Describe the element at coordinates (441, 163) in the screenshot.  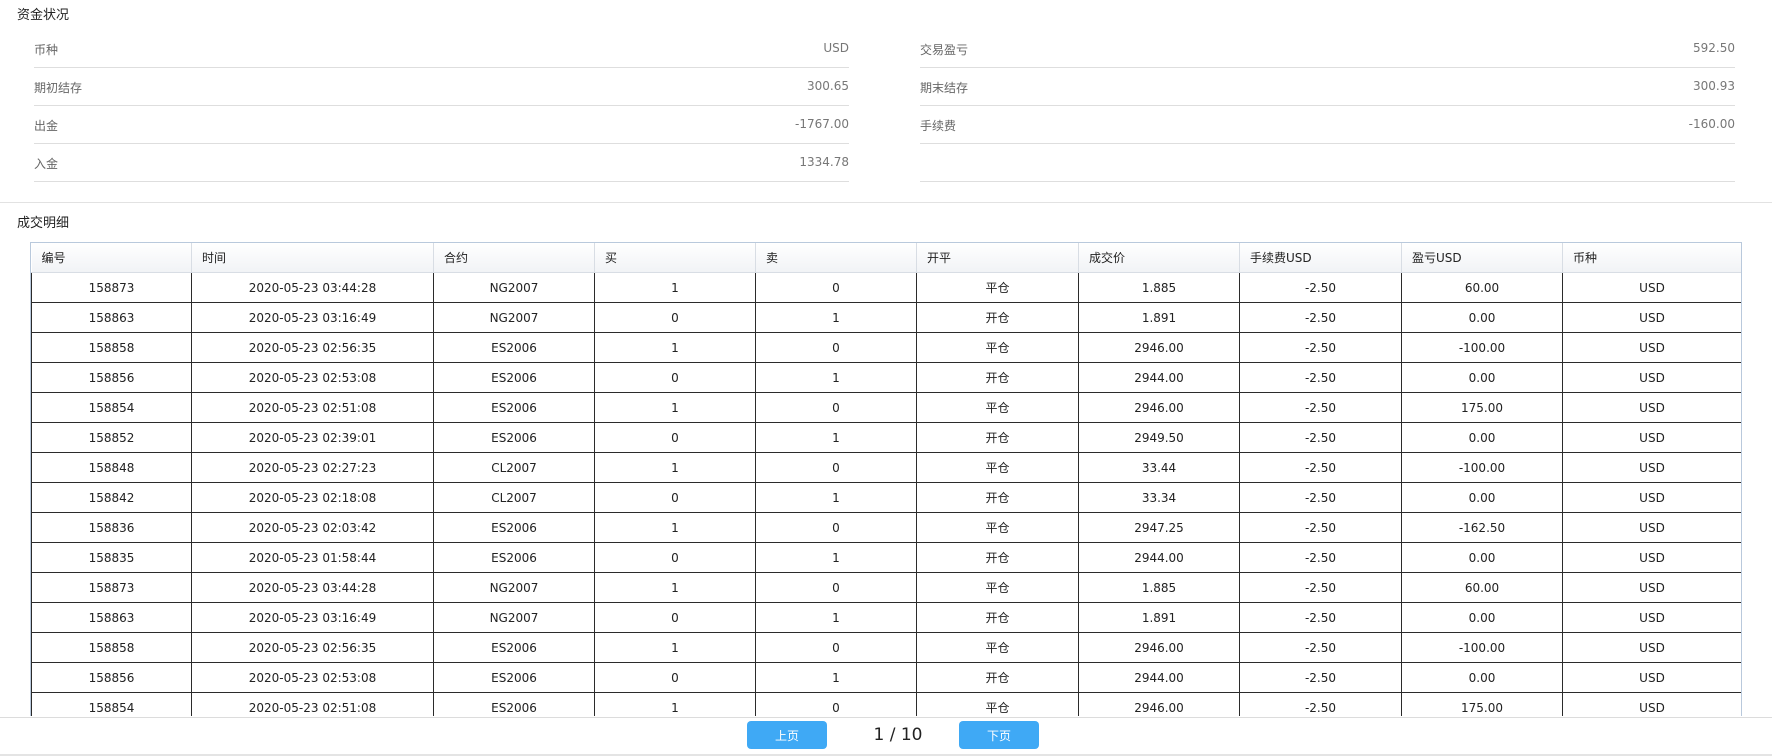
I see `funds-row: 入金 1334.78` at that location.